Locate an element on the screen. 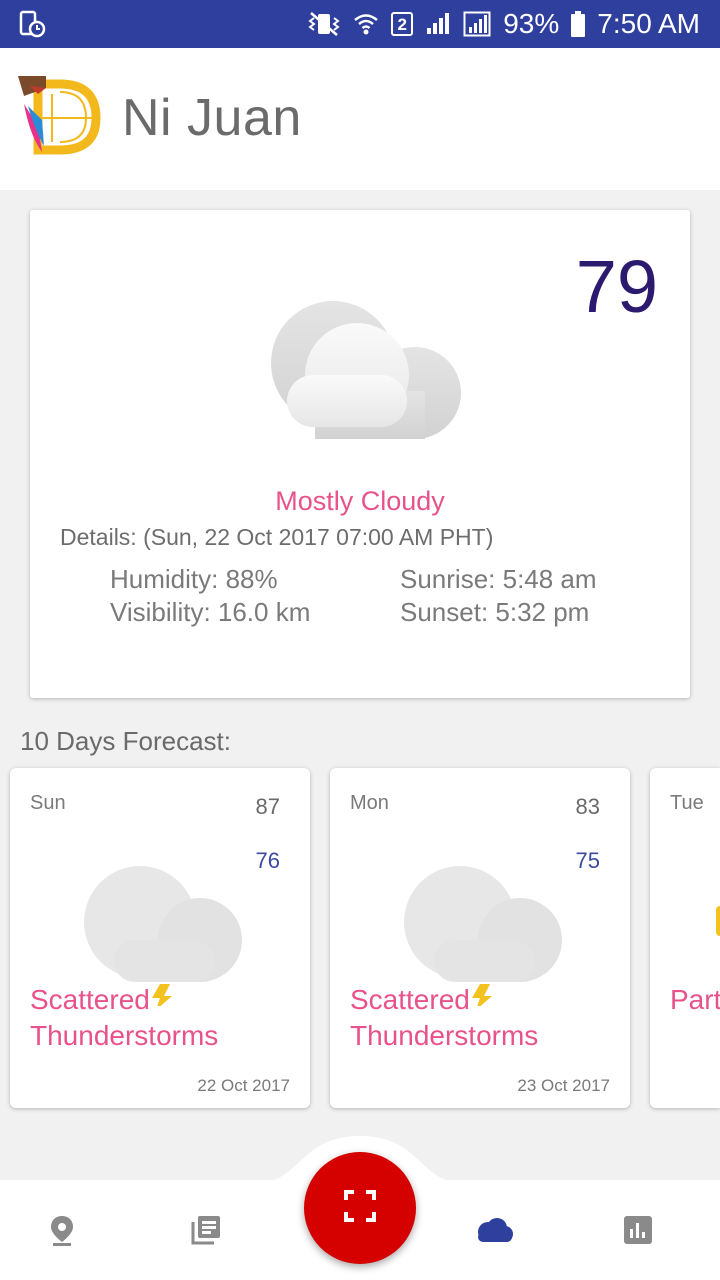 This screenshot has height=1280, width=720. sunrise: Sunrise: 5:48 am is located at coordinates (498, 579).